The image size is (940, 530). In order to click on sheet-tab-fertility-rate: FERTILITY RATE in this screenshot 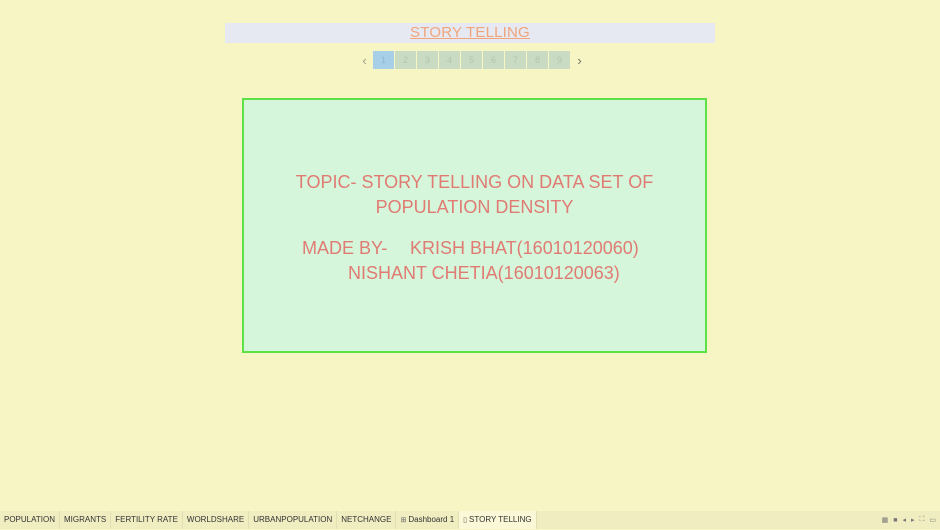, I will do `click(147, 520)`.